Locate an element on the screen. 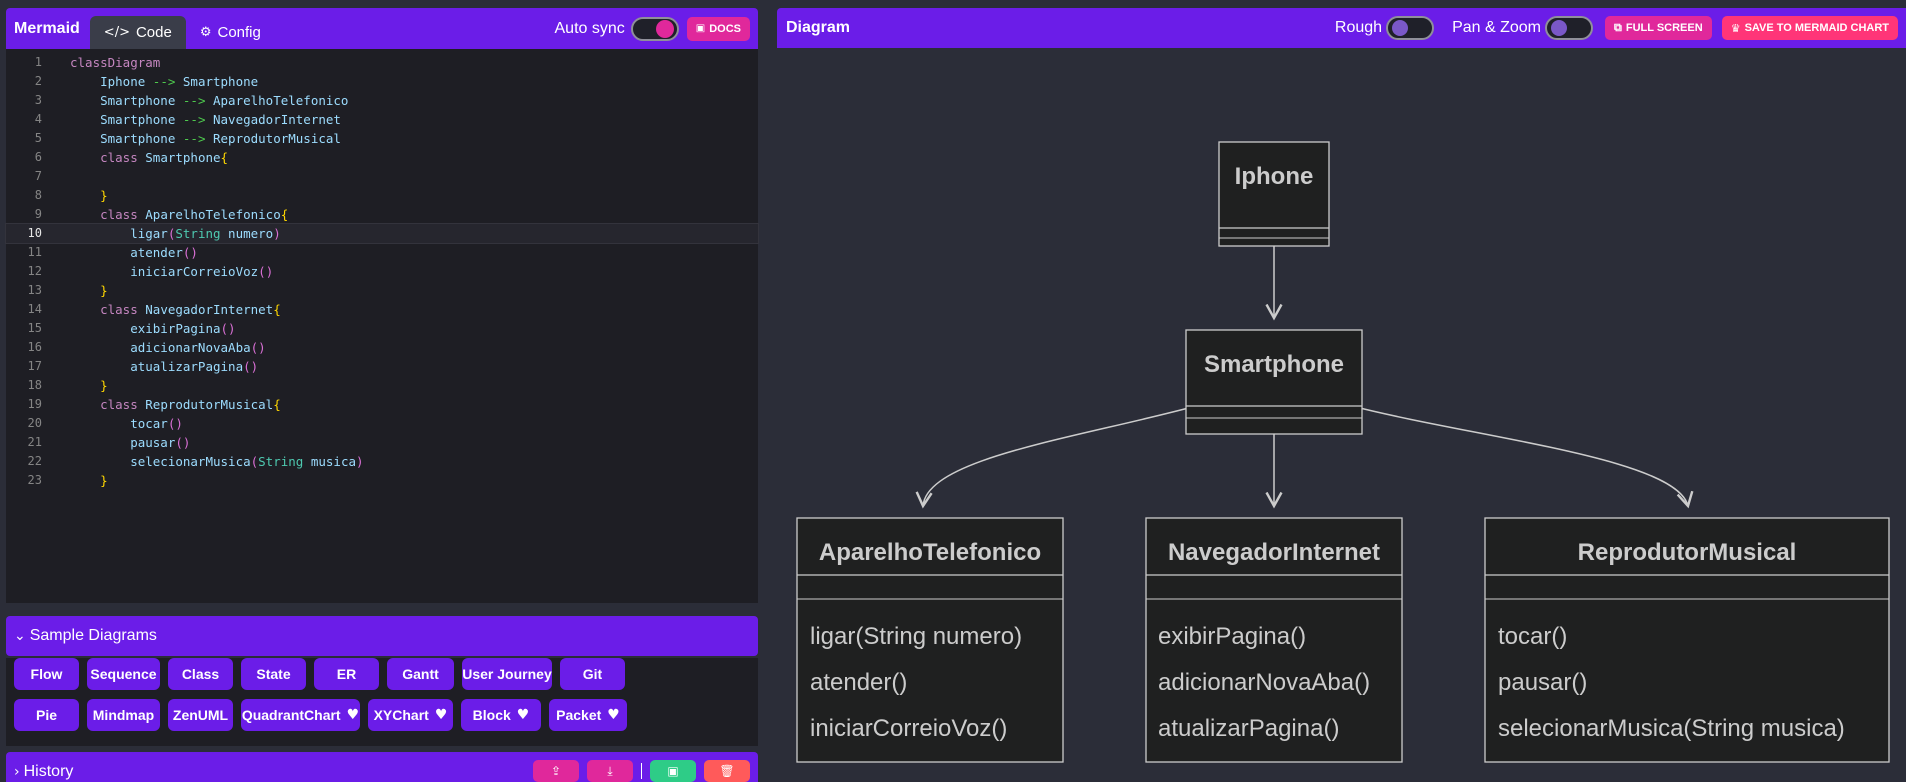 This screenshot has width=1906, height=782. line-number: 20 is located at coordinates (34, 423).